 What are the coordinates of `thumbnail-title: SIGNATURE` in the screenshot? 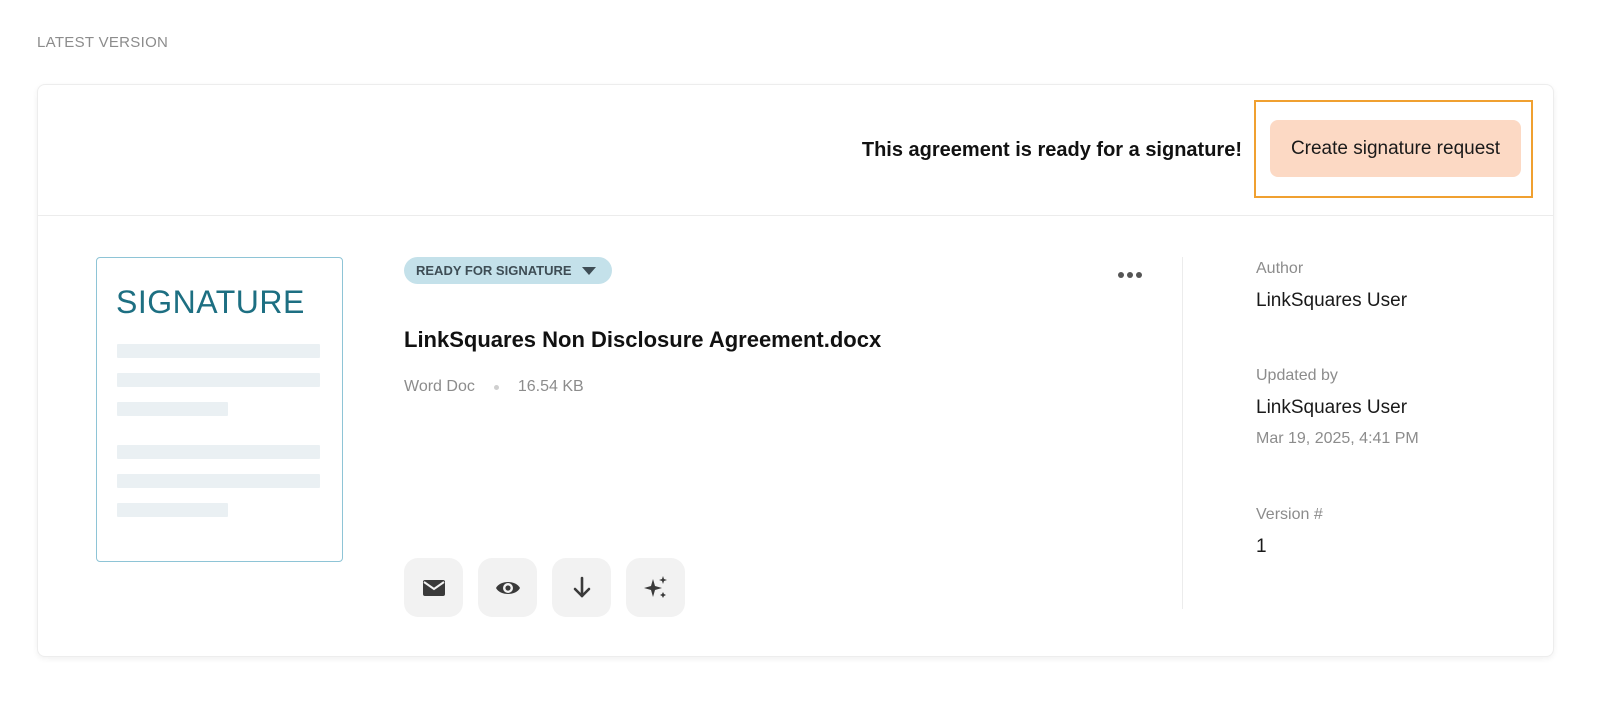 It's located at (210, 302).